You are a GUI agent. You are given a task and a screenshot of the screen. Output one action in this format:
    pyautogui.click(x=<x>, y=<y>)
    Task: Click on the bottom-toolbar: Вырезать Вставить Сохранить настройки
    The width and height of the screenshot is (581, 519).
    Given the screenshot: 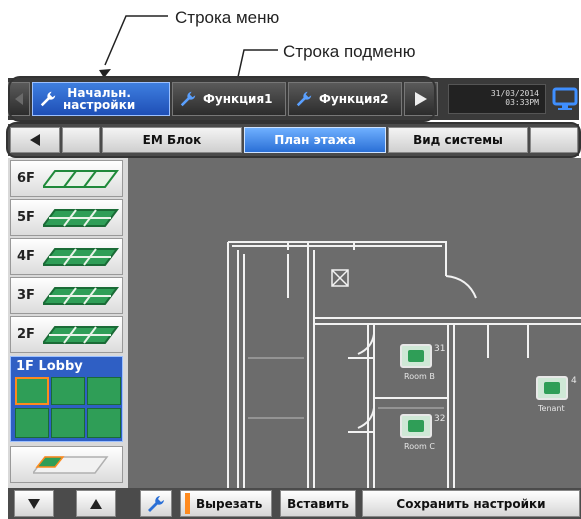 What is the action you would take?
    pyautogui.click(x=294, y=503)
    